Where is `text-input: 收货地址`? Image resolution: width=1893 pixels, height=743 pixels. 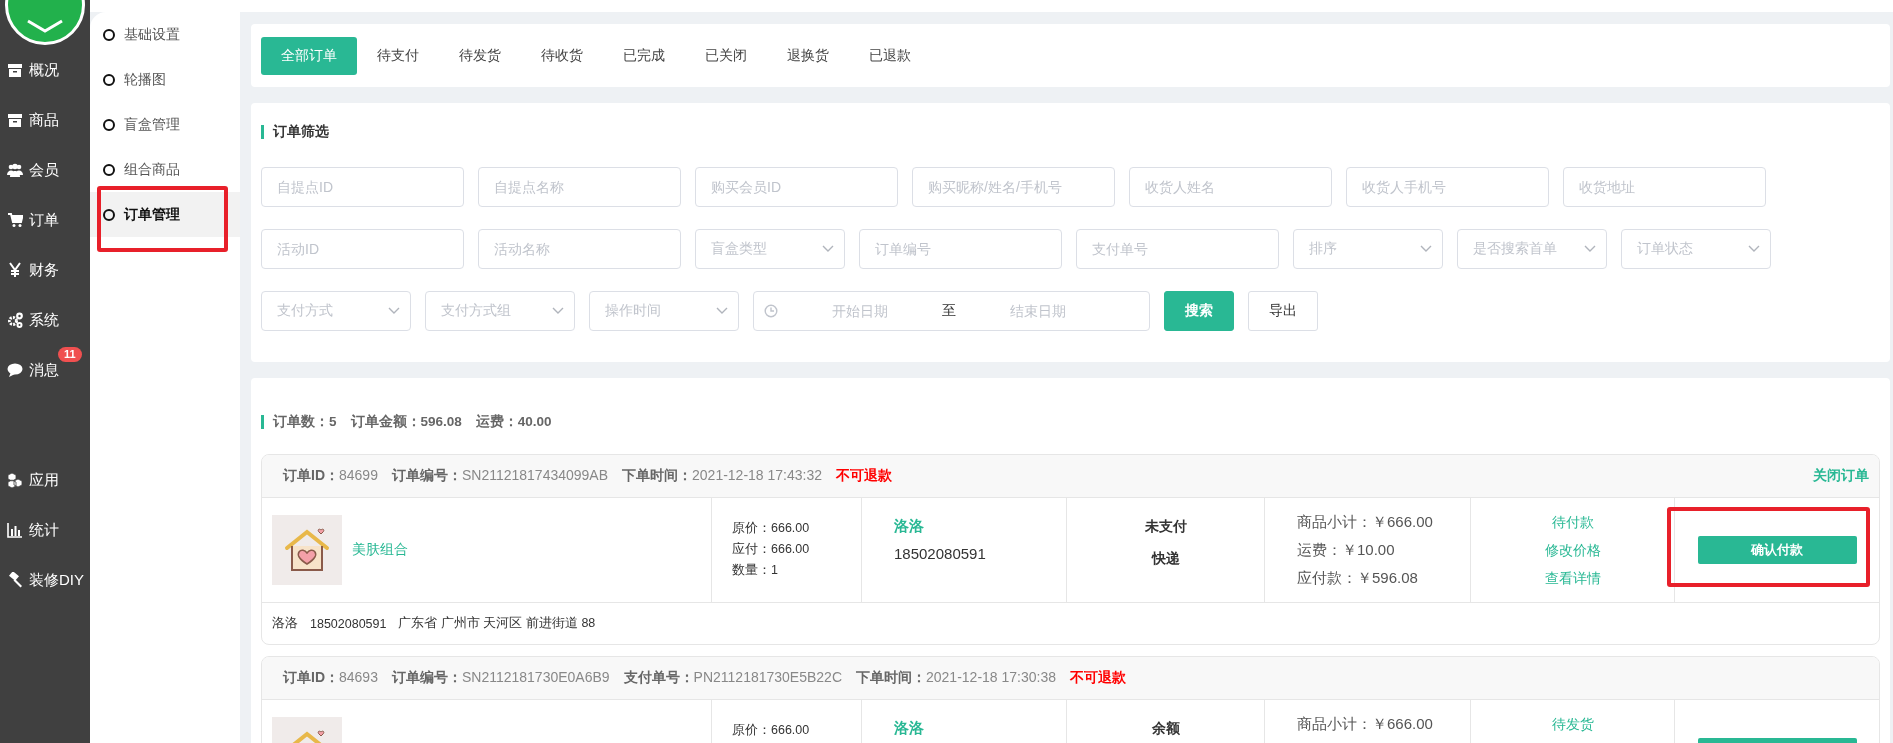 text-input: 收货地址 is located at coordinates (1664, 187).